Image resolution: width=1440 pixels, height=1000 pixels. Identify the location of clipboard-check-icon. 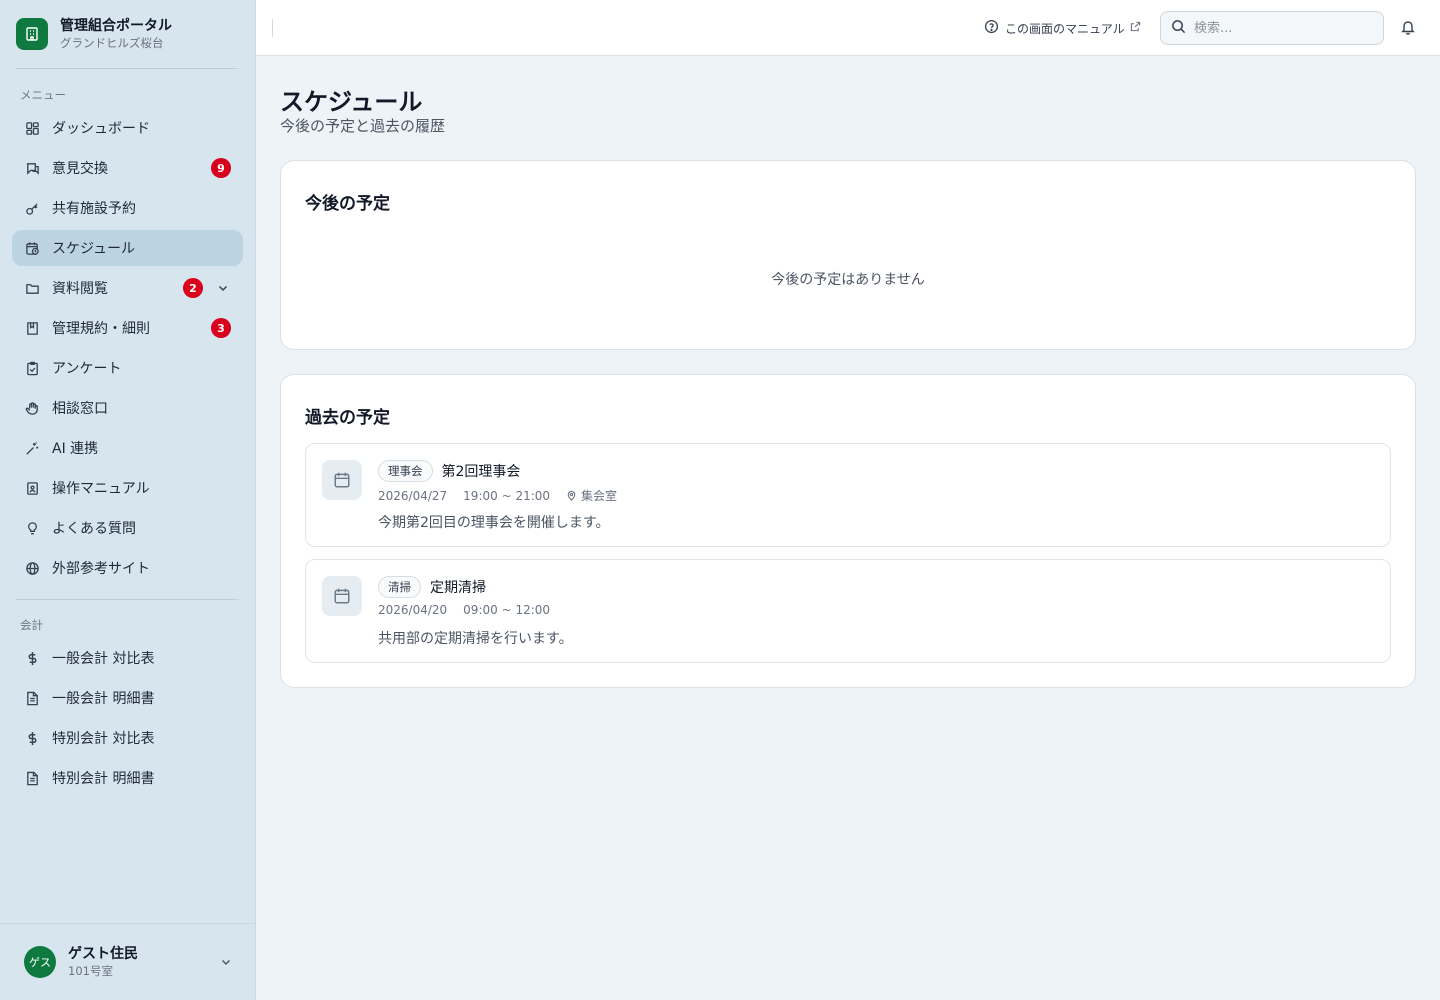
(32, 368).